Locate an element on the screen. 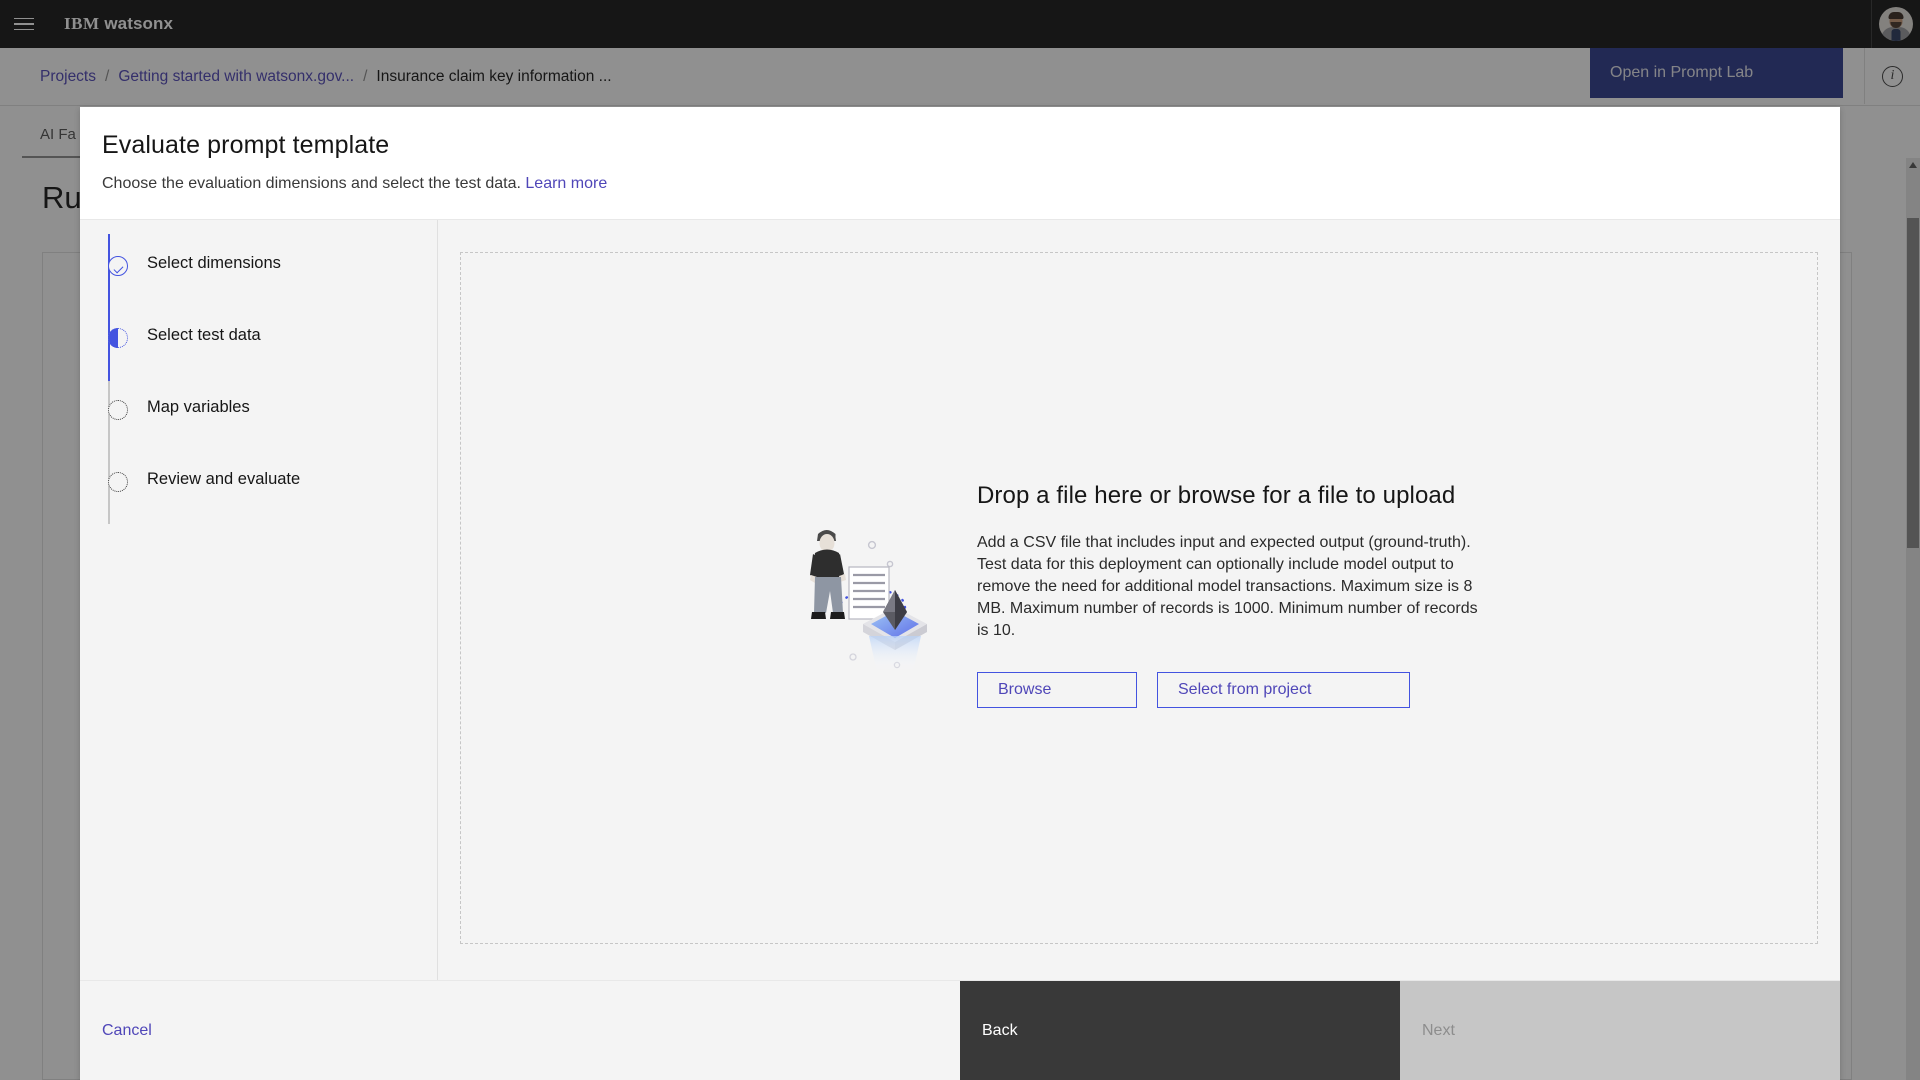 The height and width of the screenshot is (1080, 1920). cancel-button: Cancel is located at coordinates (520, 1030).